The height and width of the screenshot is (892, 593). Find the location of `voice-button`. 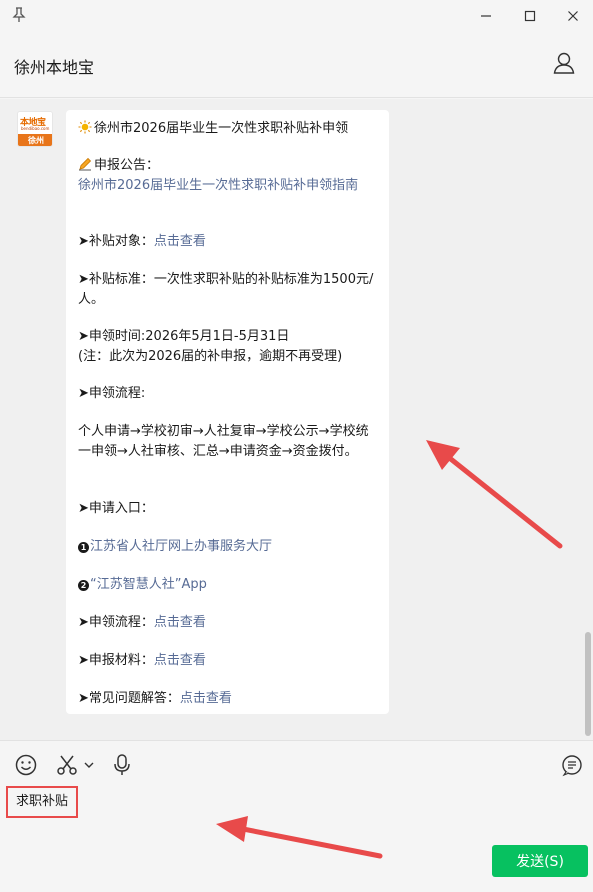

voice-button is located at coordinates (122, 765).